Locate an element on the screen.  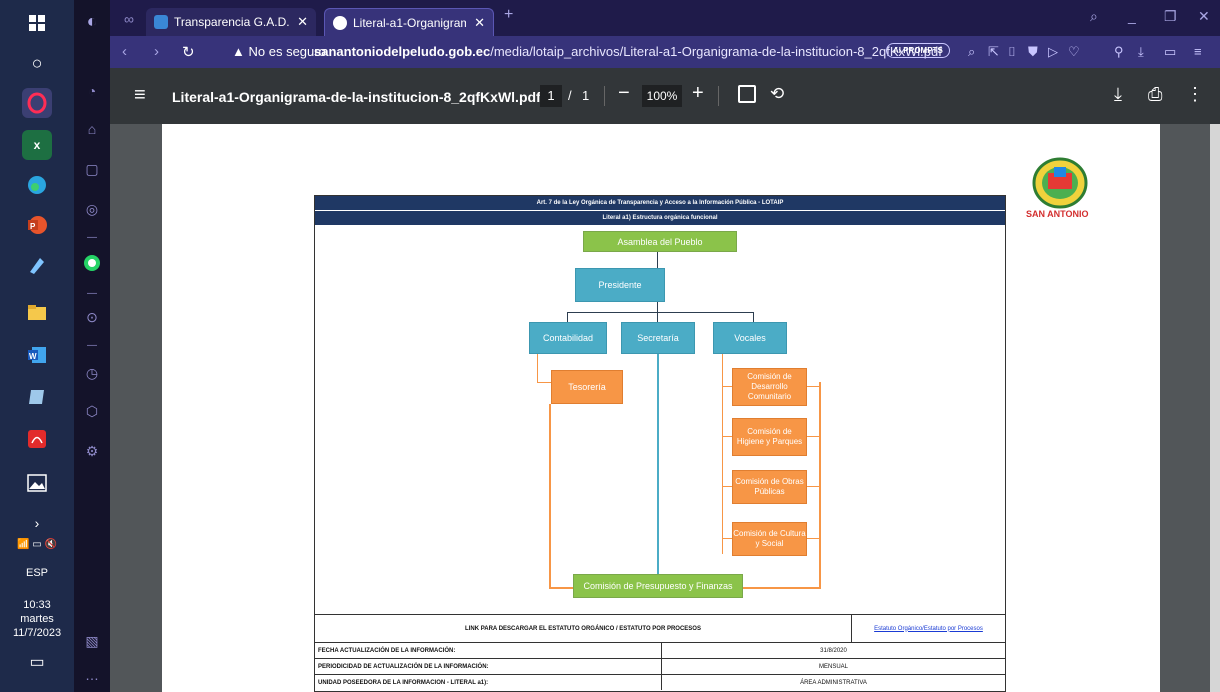
opera-logo-icon: ◐ is located at coordinates (92, 21).